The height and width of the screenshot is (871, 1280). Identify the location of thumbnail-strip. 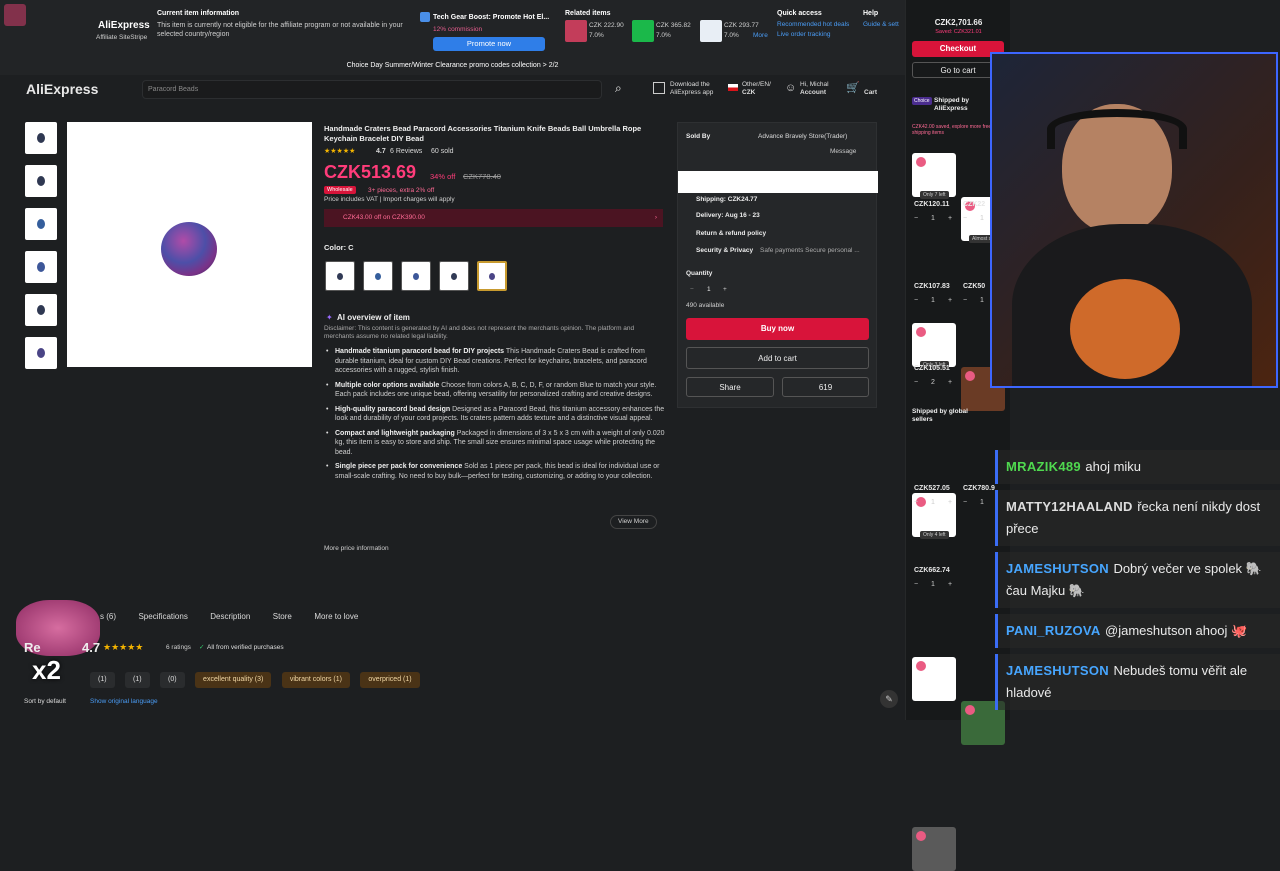
(41, 245).